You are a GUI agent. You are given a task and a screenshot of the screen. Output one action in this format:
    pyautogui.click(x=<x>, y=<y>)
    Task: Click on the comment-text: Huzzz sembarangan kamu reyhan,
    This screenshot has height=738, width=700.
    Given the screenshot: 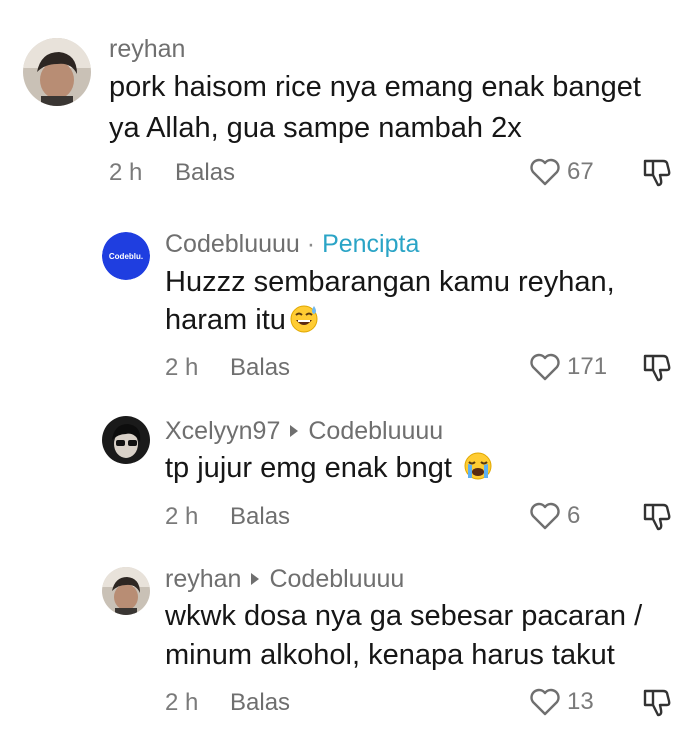 What is the action you would take?
    pyautogui.click(x=390, y=282)
    